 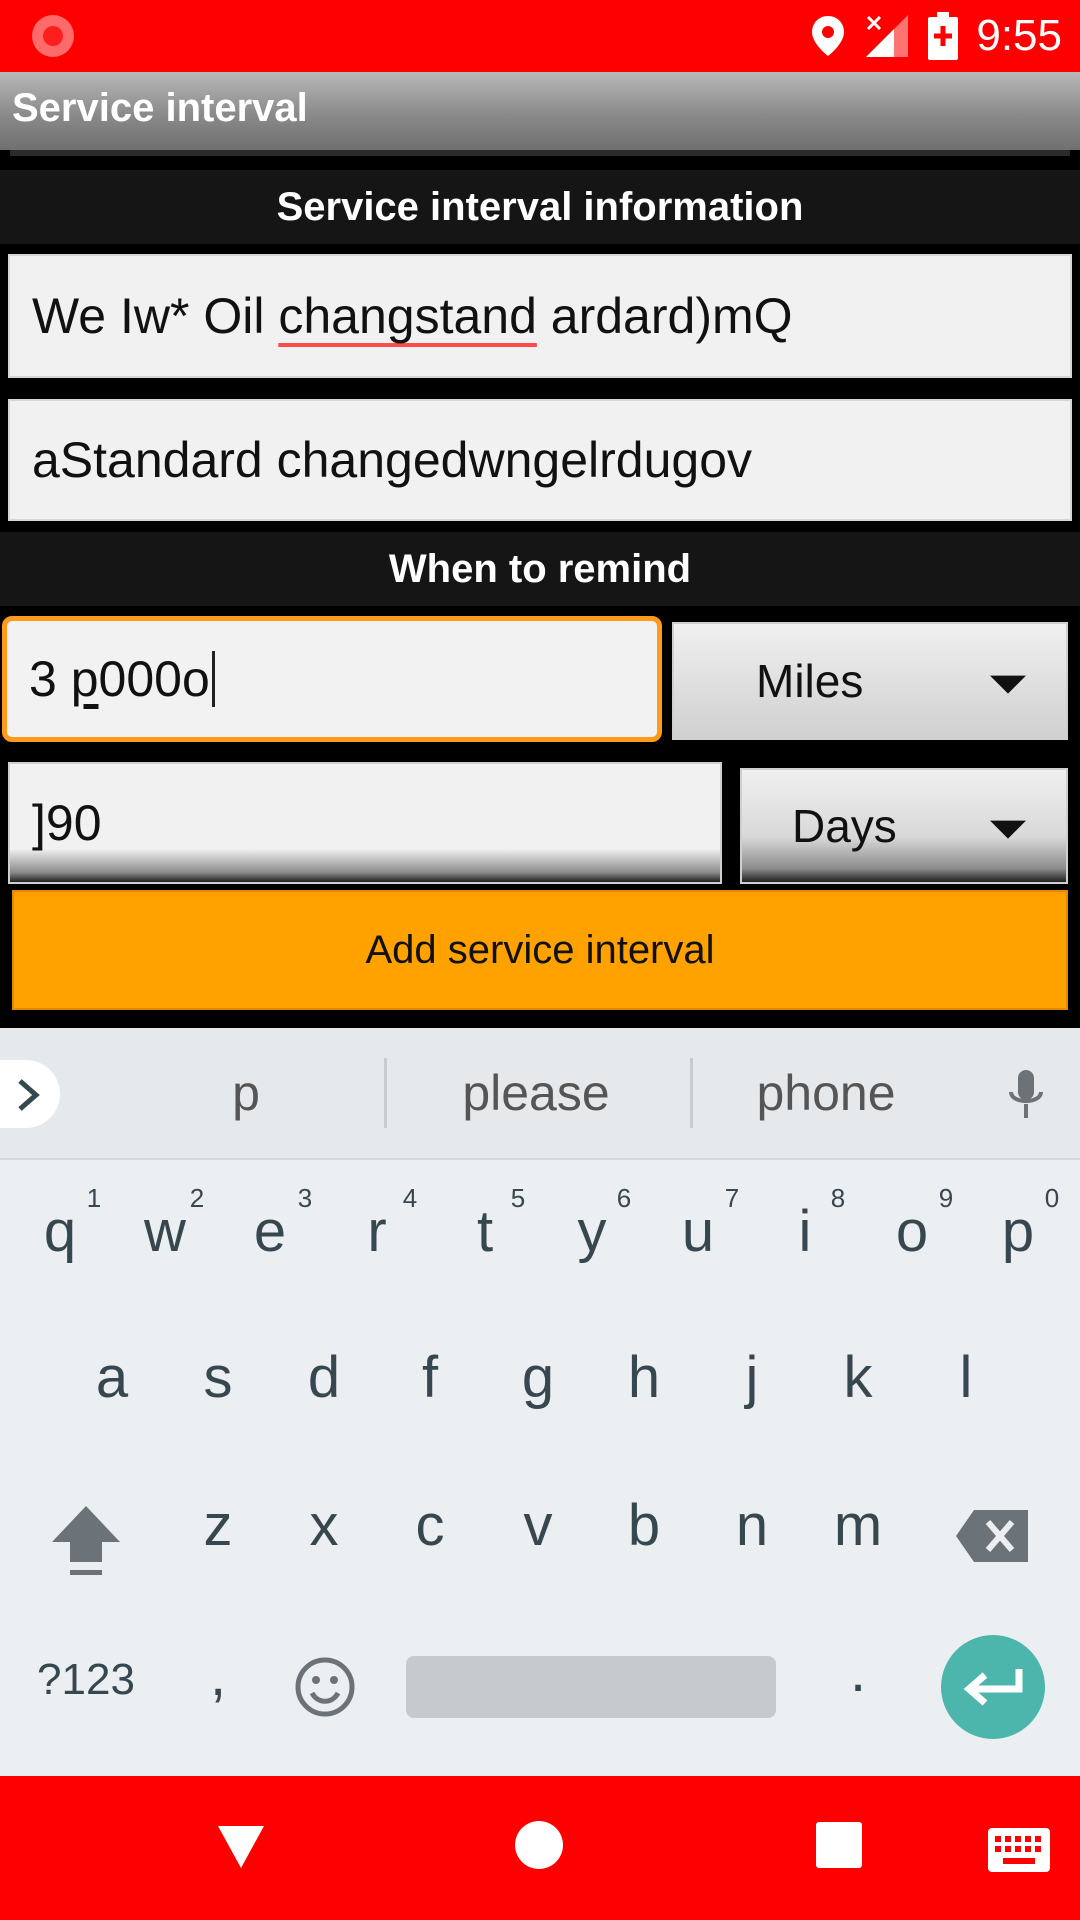 I want to click on shift-icon, so click(x=86, y=1540).